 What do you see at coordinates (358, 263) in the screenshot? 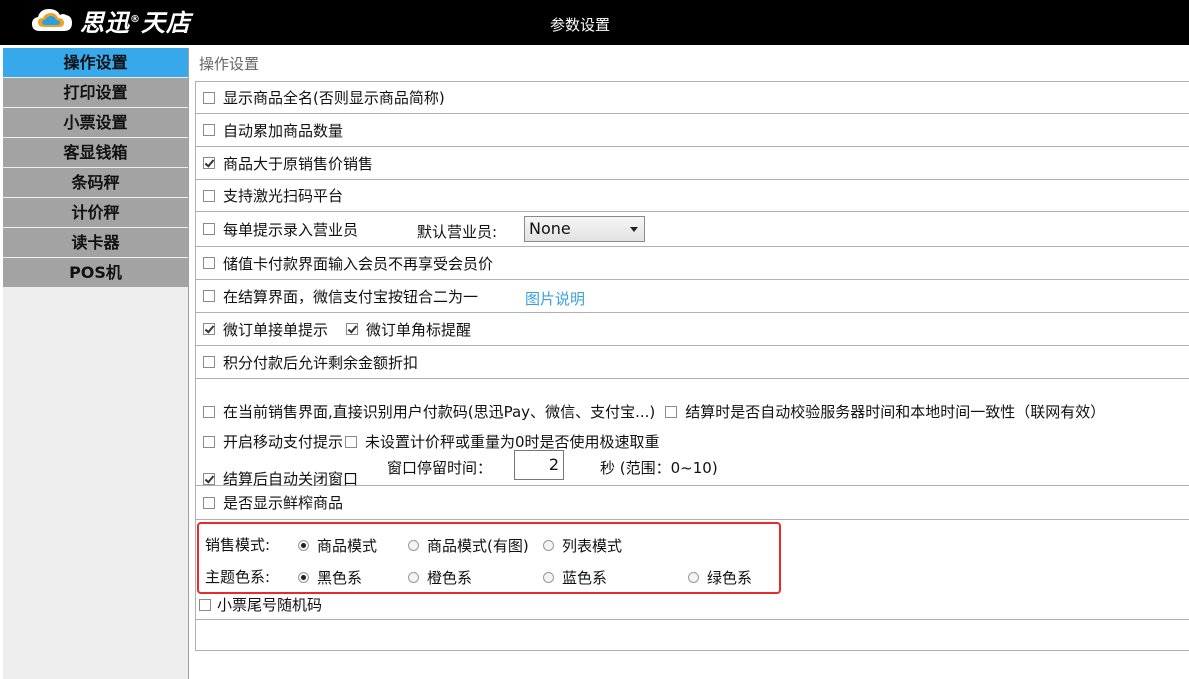
I see `stored-card-label: 储值卡付款界面输入会员不再享受会员价` at bounding box center [358, 263].